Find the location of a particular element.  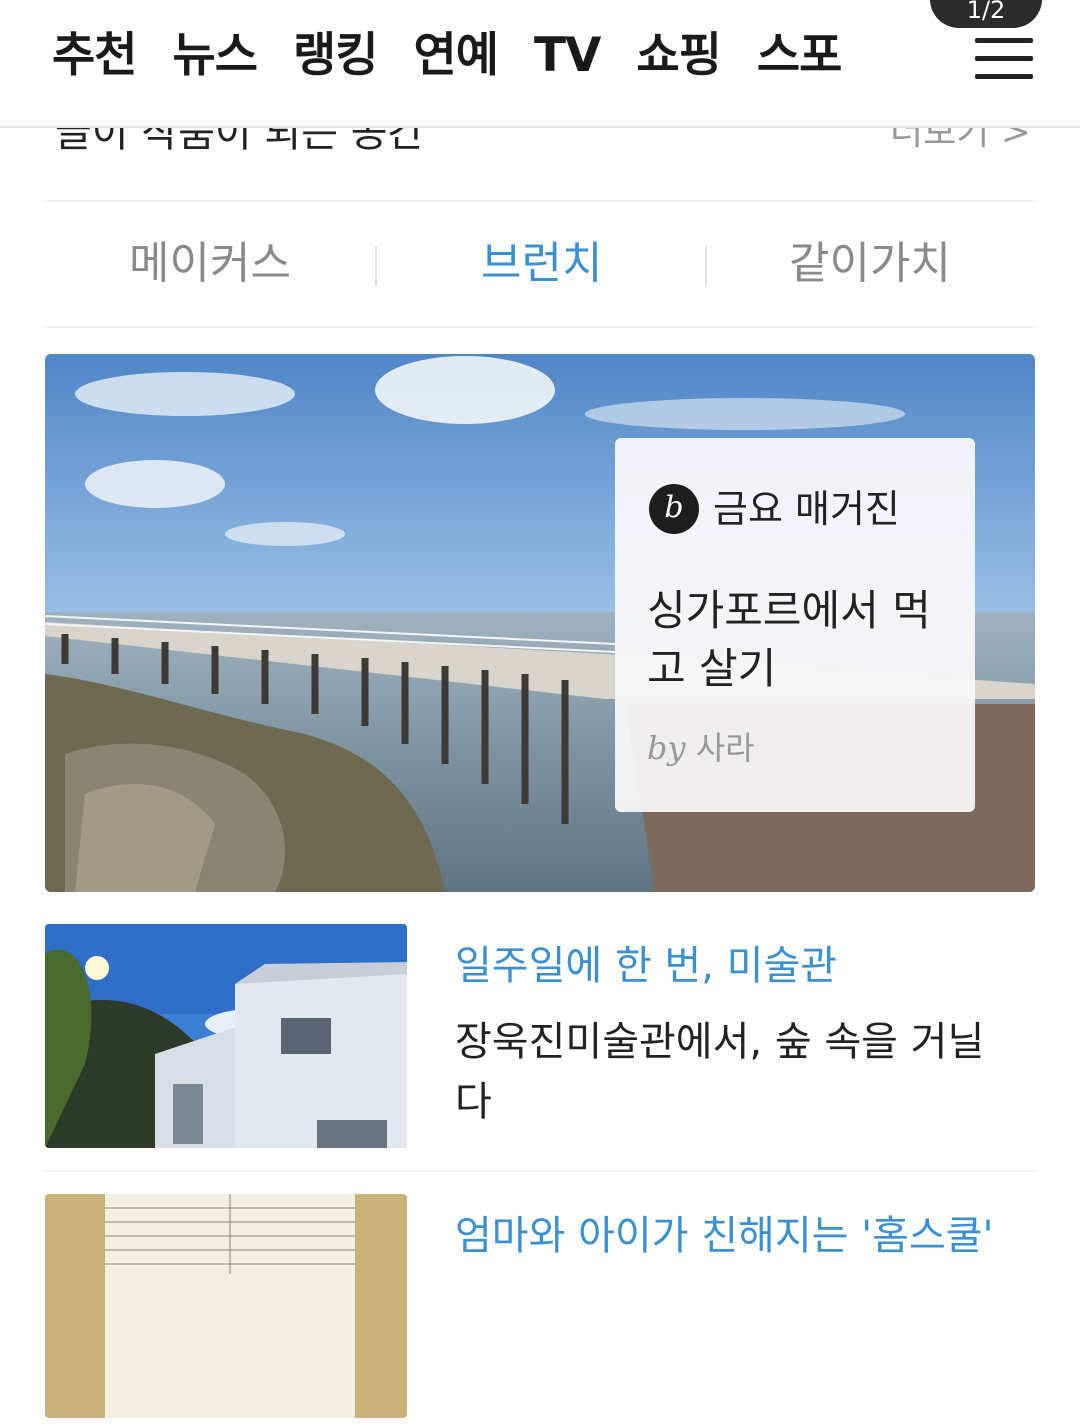

tab-ranking: 랭킹 is located at coordinates (335, 56).